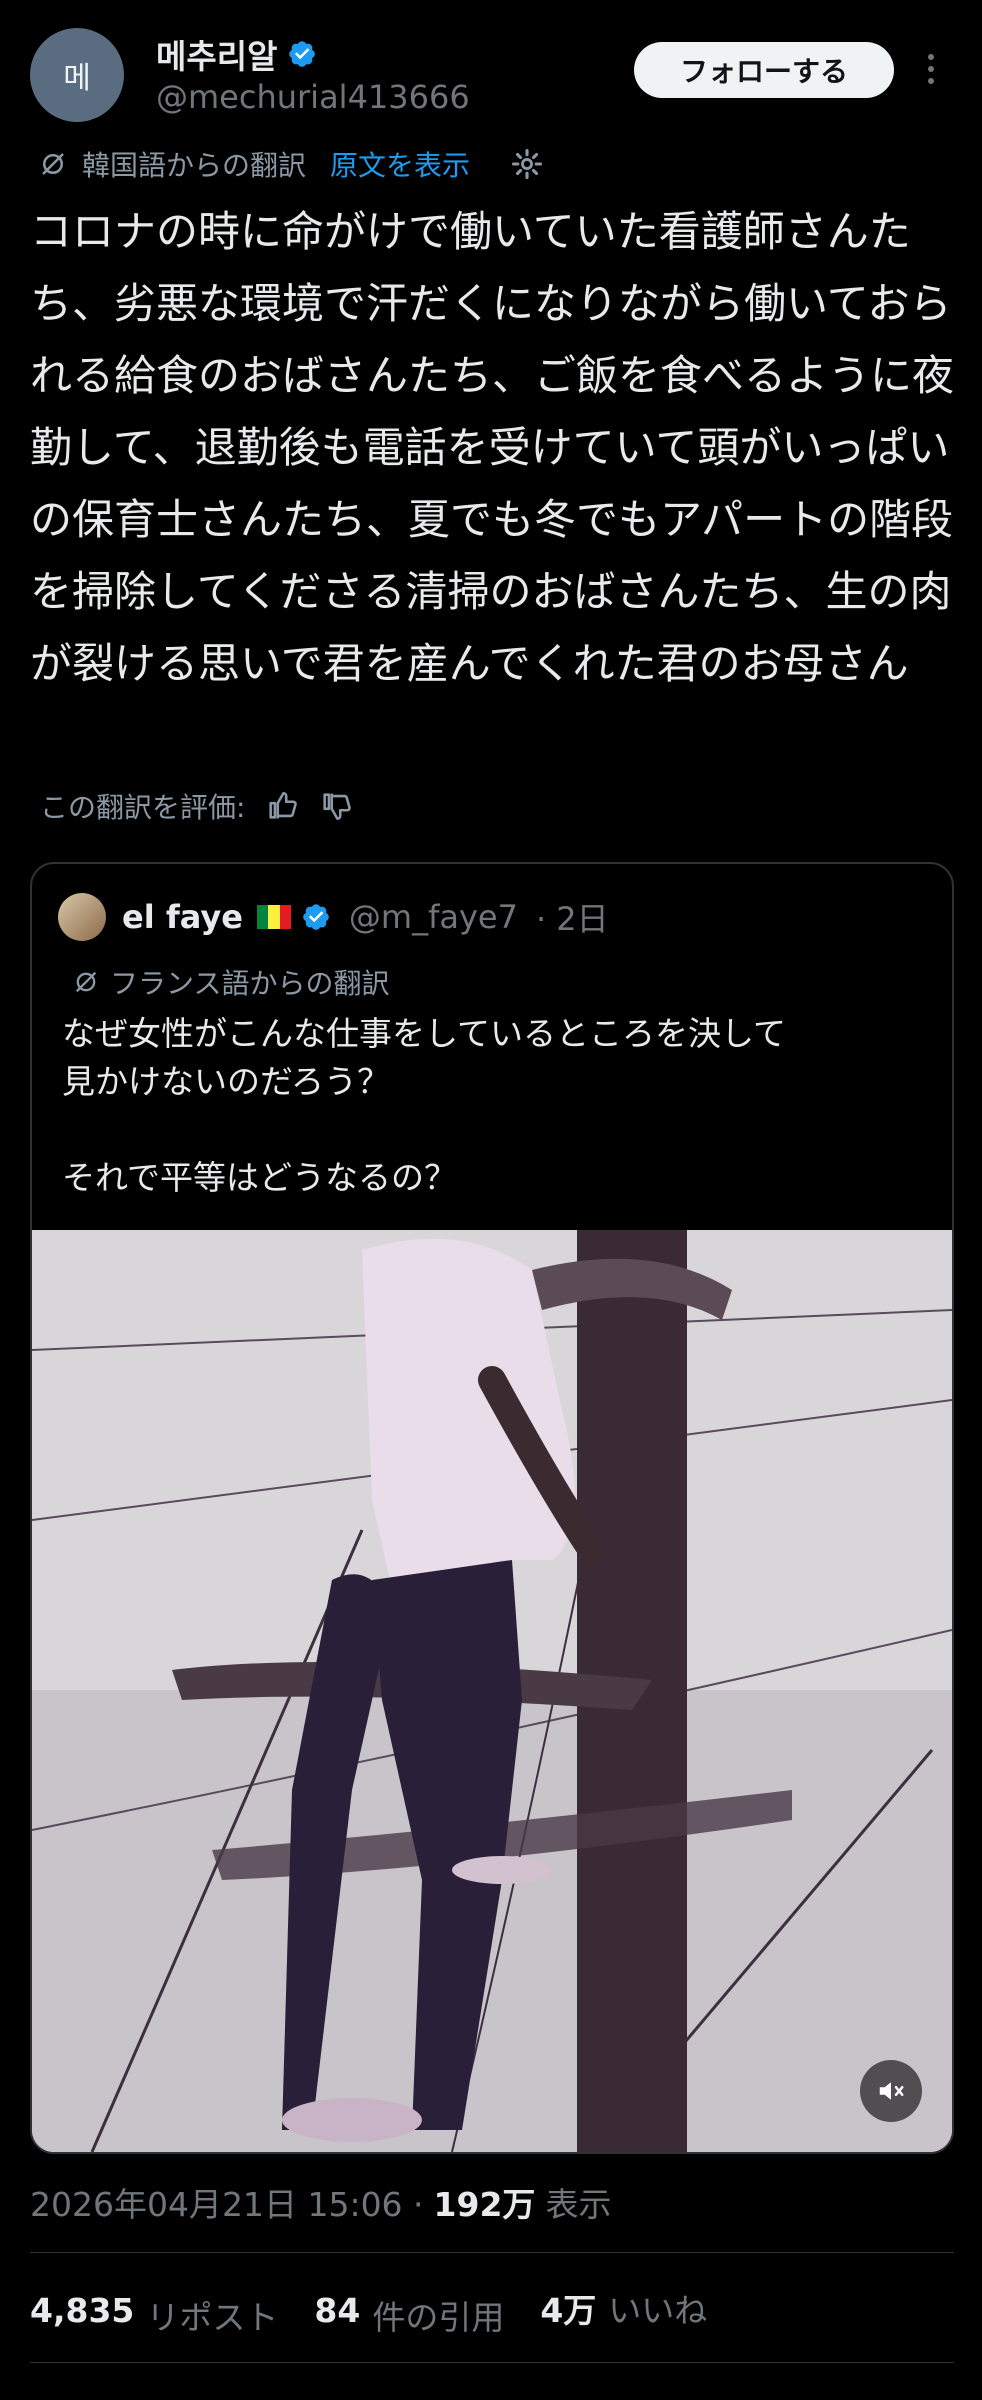 This screenshot has width=982, height=2400. I want to click on tweet-meta: 2026年04月21日 15:06 · 192万 表示, so click(320, 2202).